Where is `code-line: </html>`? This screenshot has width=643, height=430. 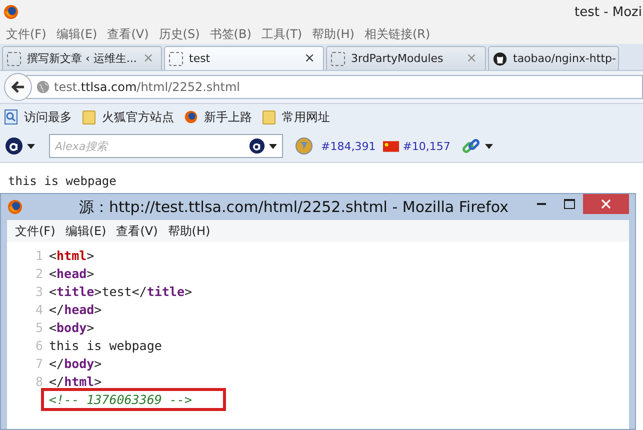 code-line: </html> is located at coordinates (75, 381).